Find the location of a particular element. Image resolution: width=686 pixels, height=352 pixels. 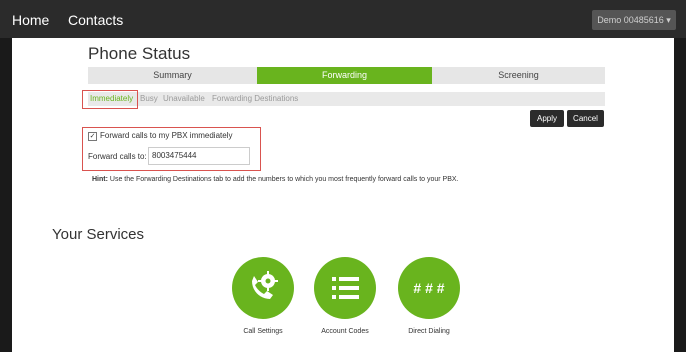

direct-dialing-label: Direct Dialing is located at coordinates (429, 331).